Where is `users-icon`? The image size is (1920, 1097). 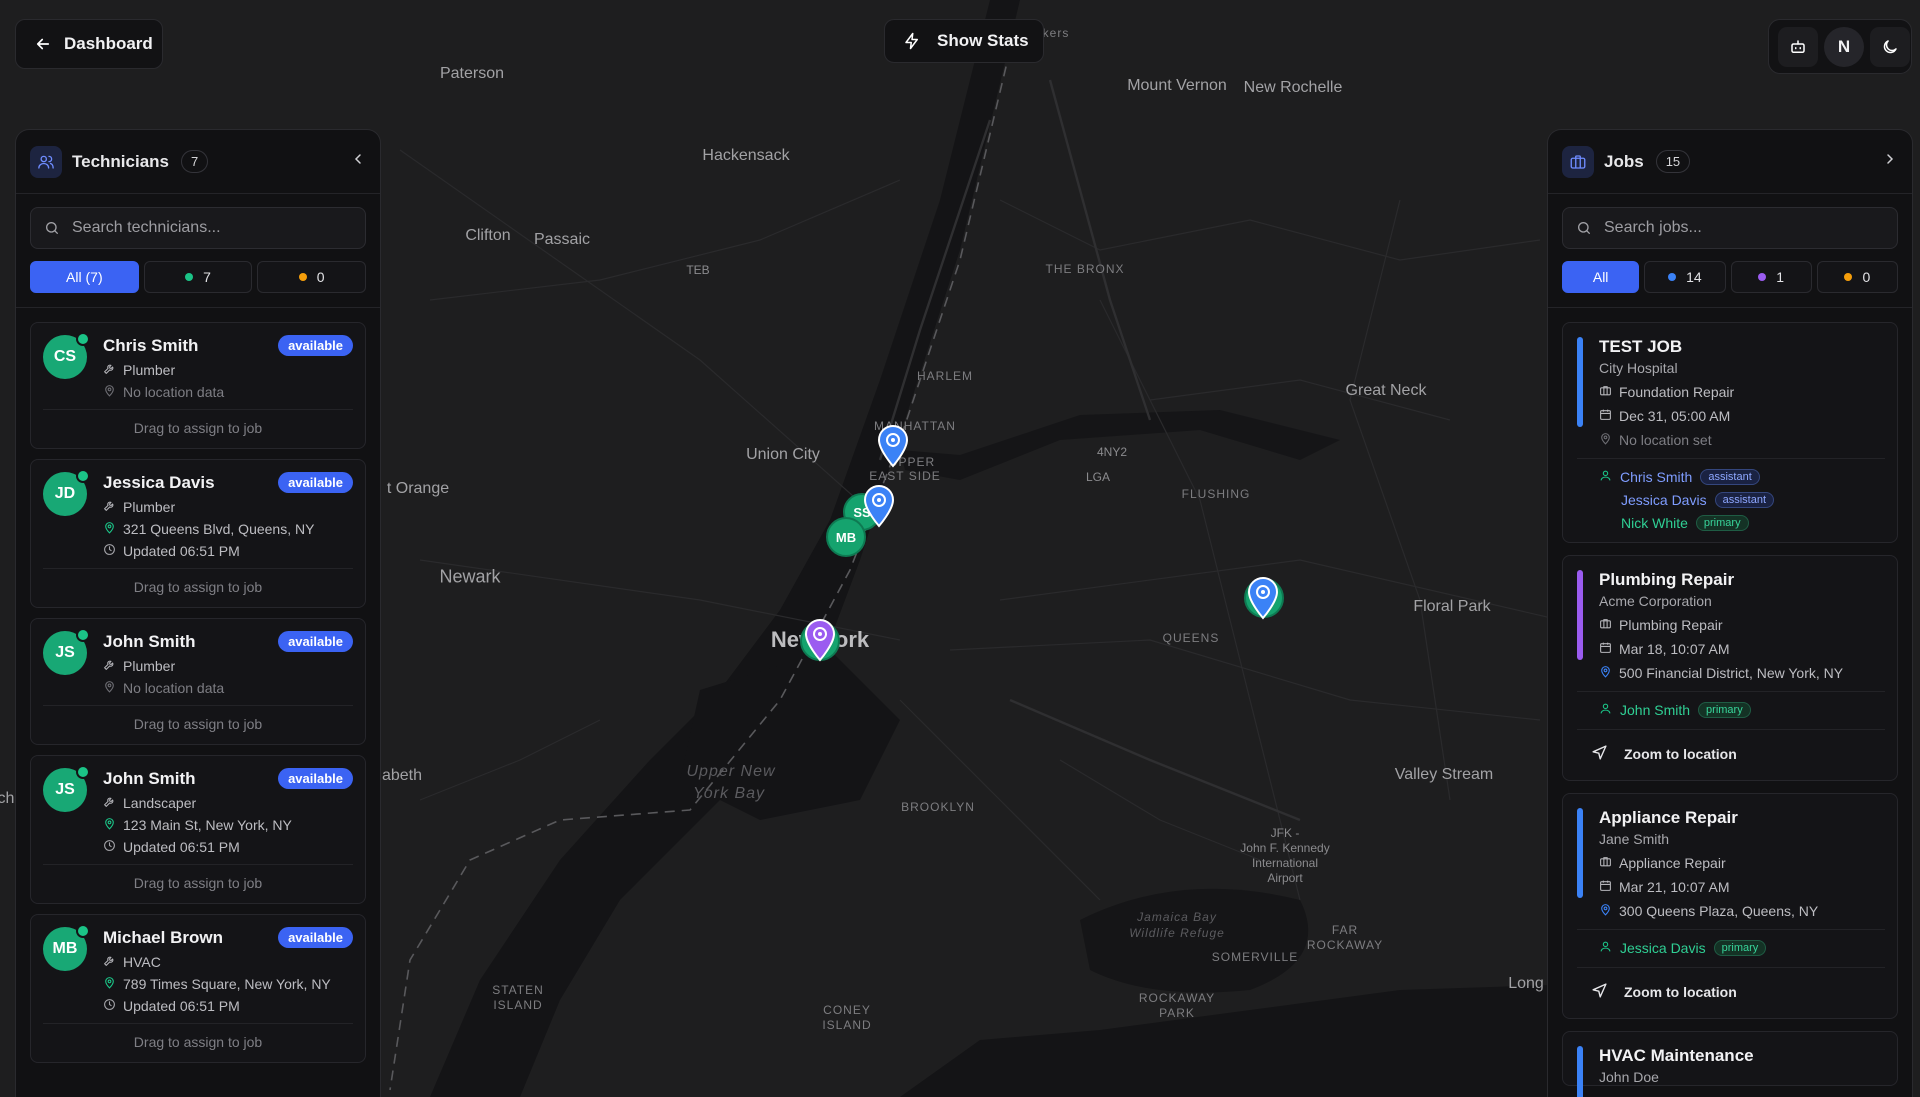 users-icon is located at coordinates (46, 161).